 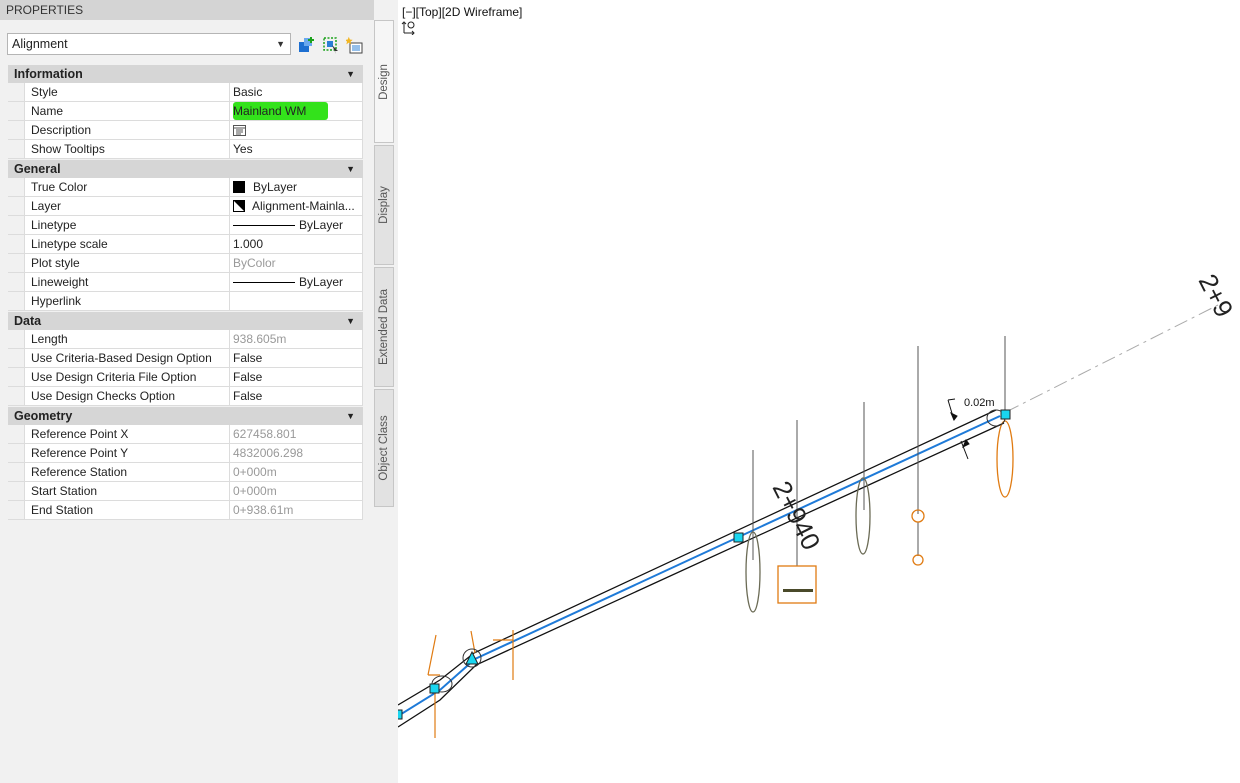 What do you see at coordinates (127, 206) in the screenshot?
I see `property-label: Layer` at bounding box center [127, 206].